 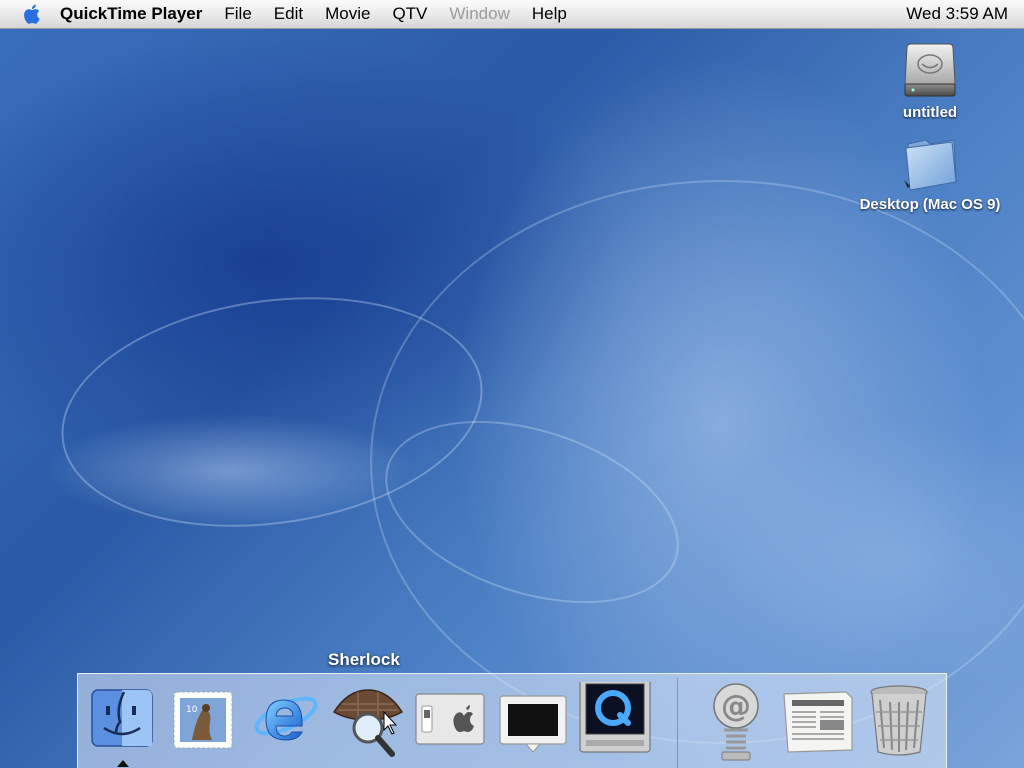 I want to click on menu-qtv: QTV, so click(x=409, y=14).